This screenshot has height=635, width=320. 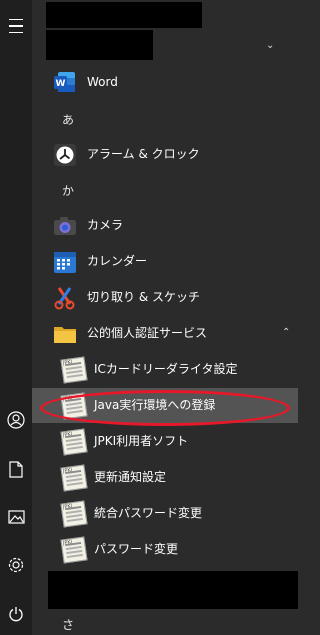 What do you see at coordinates (16, 317) in the screenshot?
I see `start-rail` at bounding box center [16, 317].